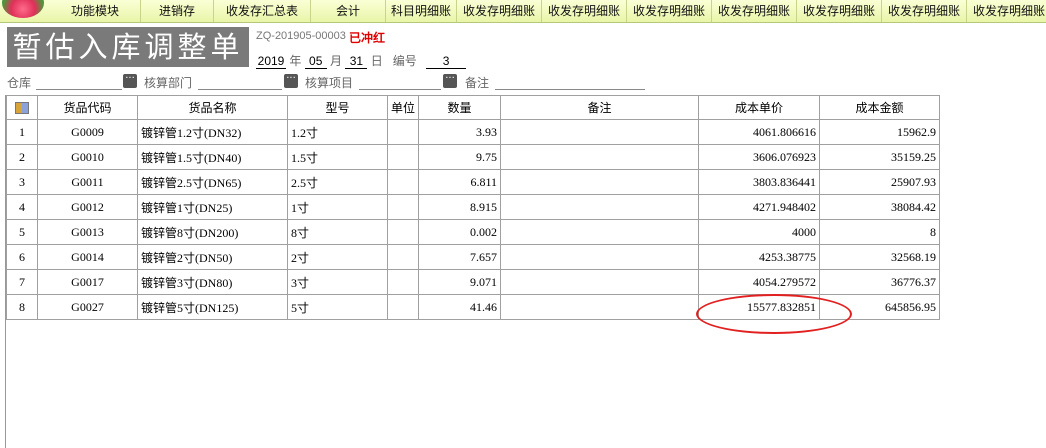 This screenshot has height=448, width=1046. I want to click on qty-cell: 7.657, so click(459, 257).